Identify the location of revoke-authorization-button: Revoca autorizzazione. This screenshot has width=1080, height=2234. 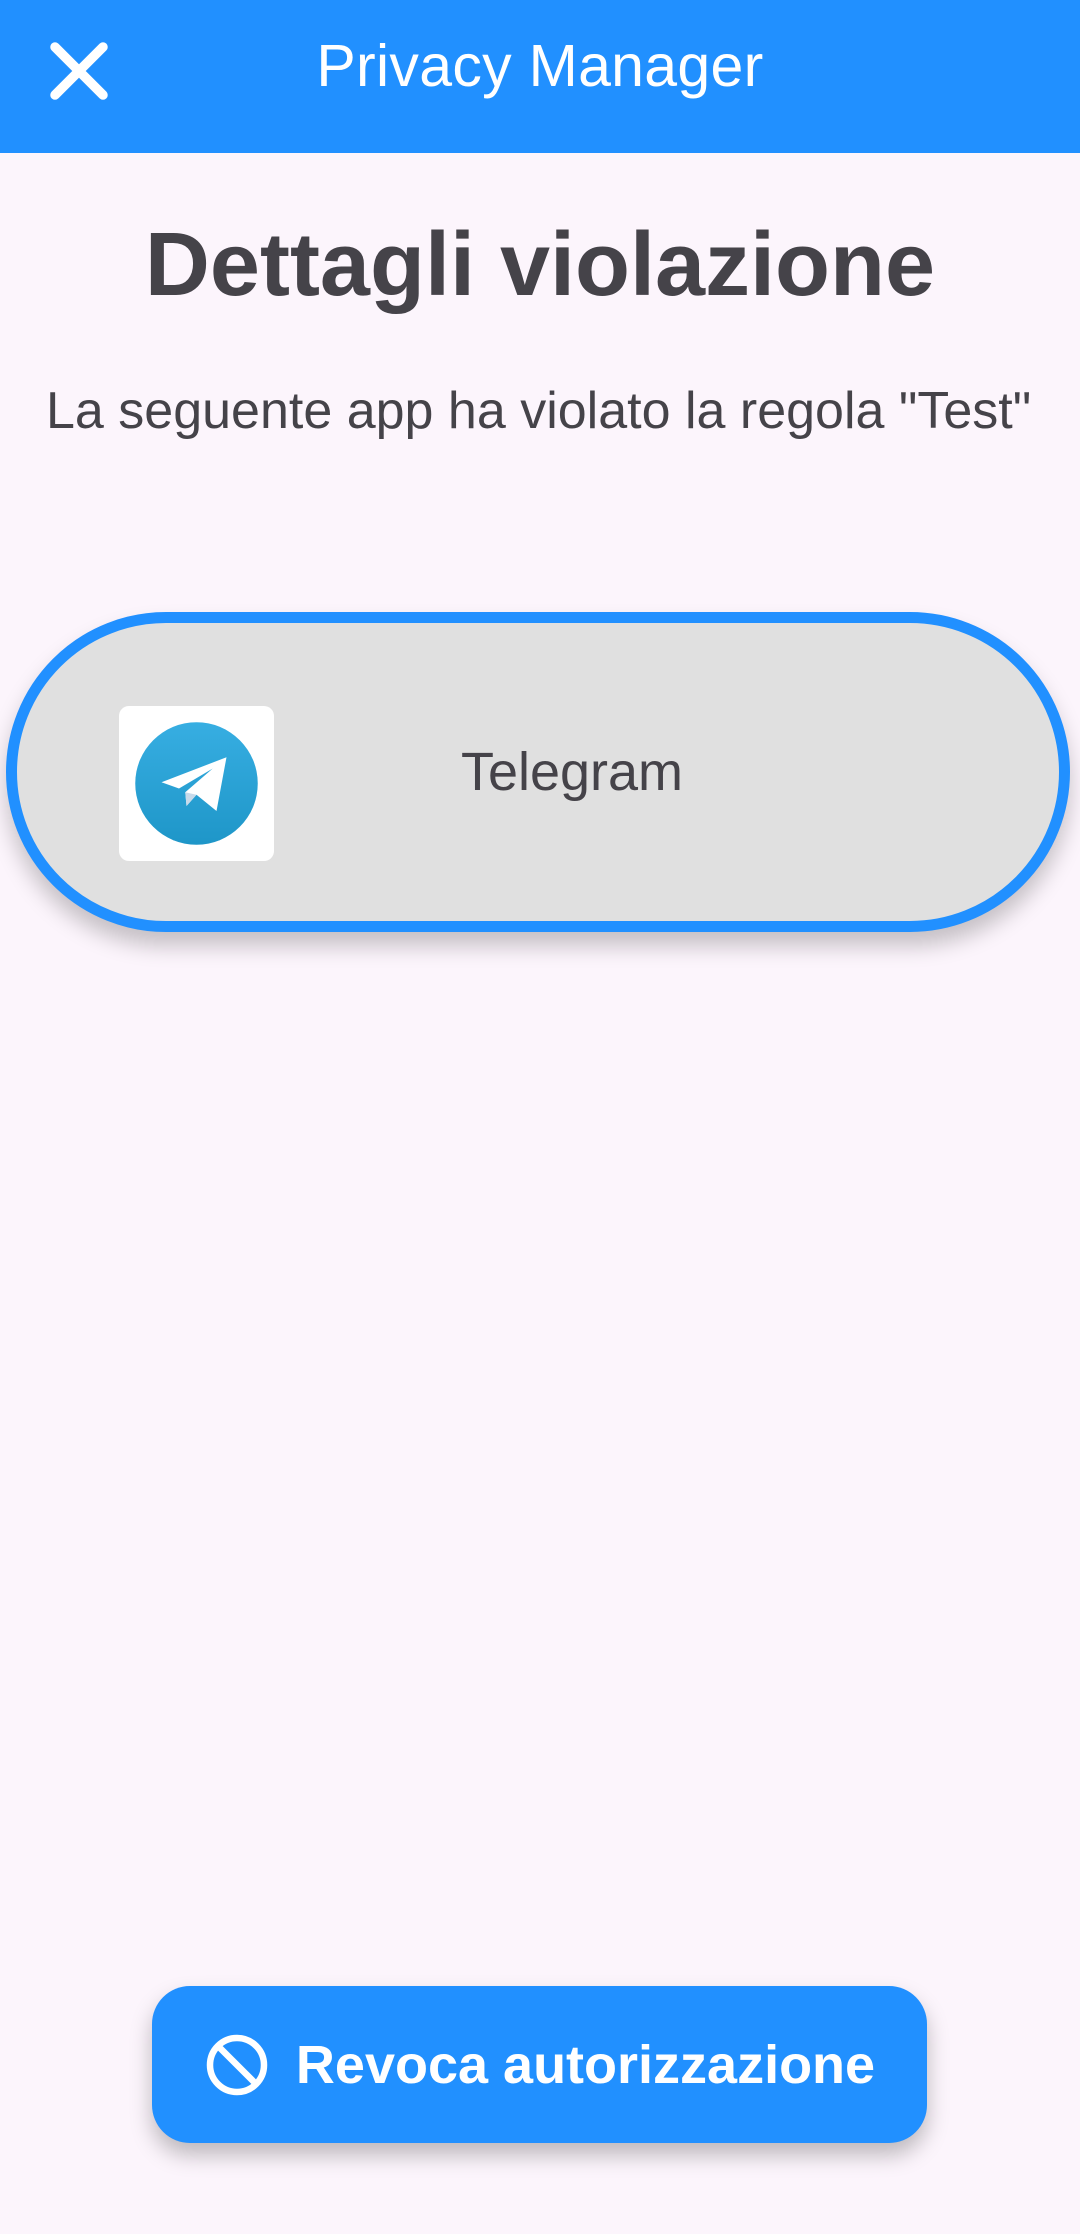
(539, 2064).